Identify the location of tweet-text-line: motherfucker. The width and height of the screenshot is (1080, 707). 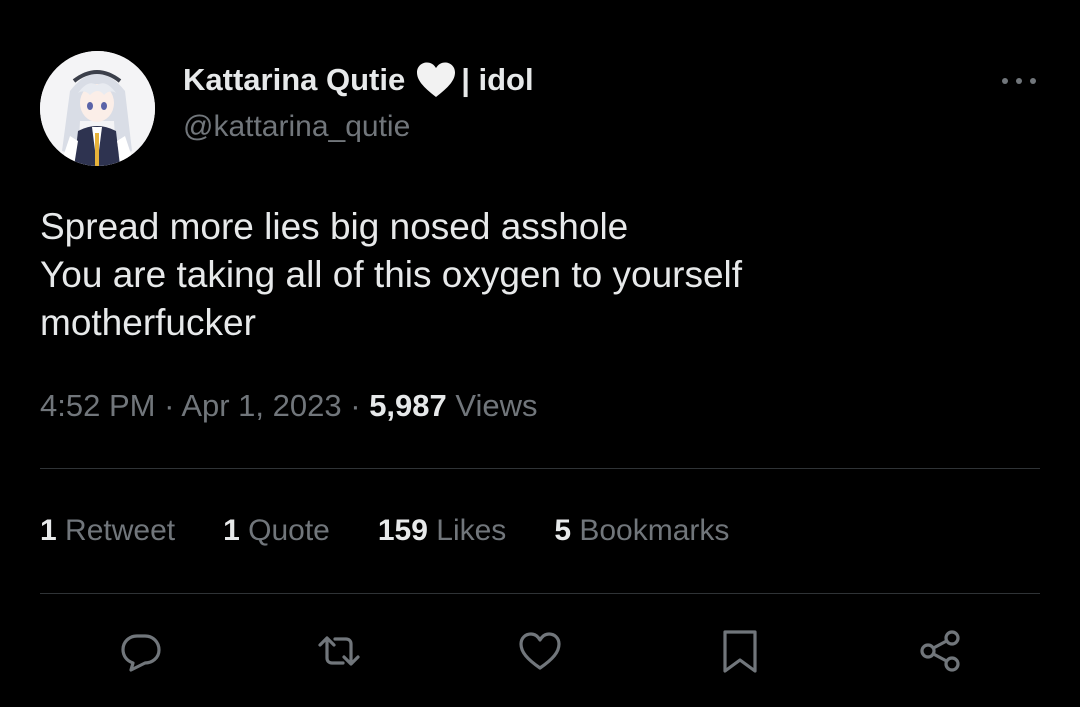
(148, 322).